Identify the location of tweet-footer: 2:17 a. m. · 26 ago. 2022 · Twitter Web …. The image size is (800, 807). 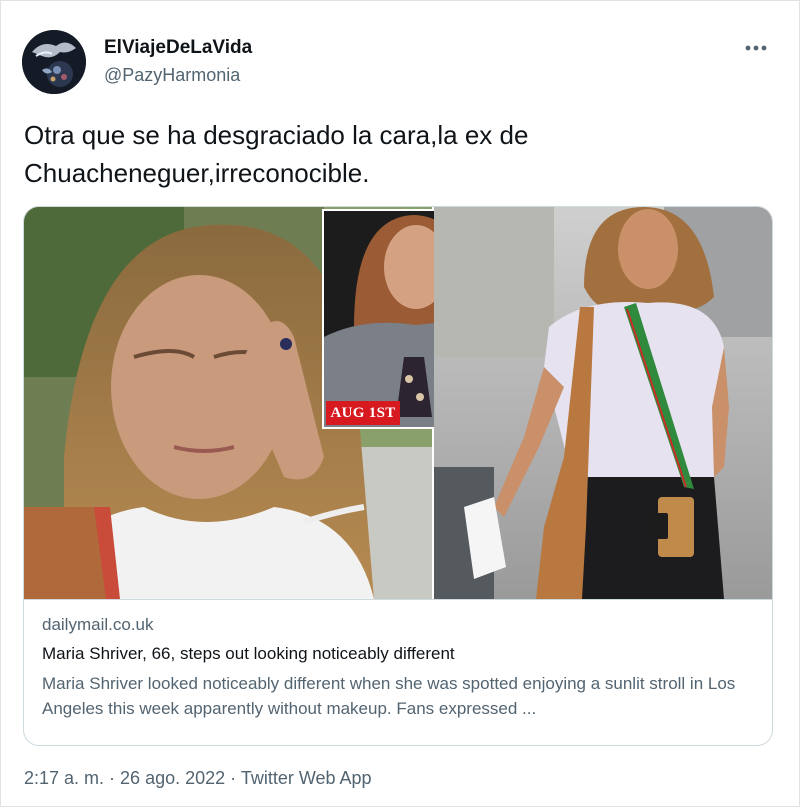
(198, 778).